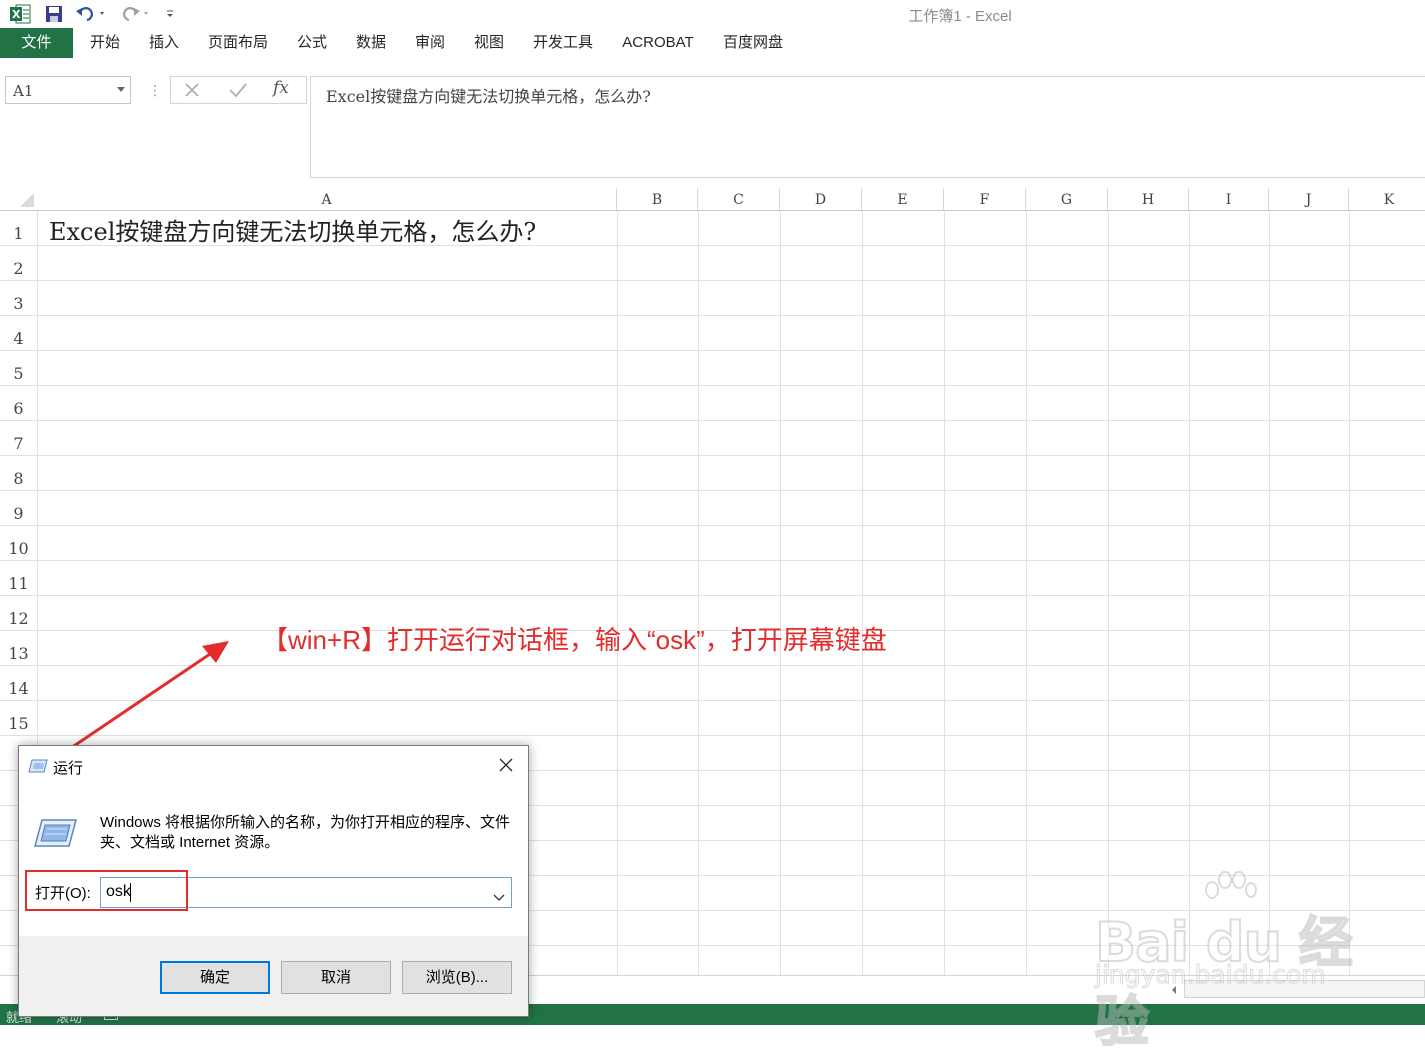 This screenshot has height=1056, width=1425. I want to click on row-header-11: 11, so click(18, 577).